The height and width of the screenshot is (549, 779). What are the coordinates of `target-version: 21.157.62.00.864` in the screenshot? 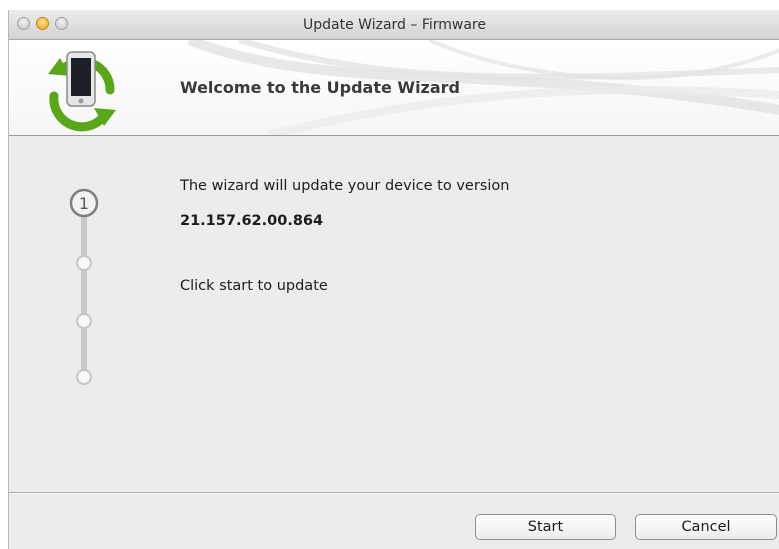 It's located at (252, 221).